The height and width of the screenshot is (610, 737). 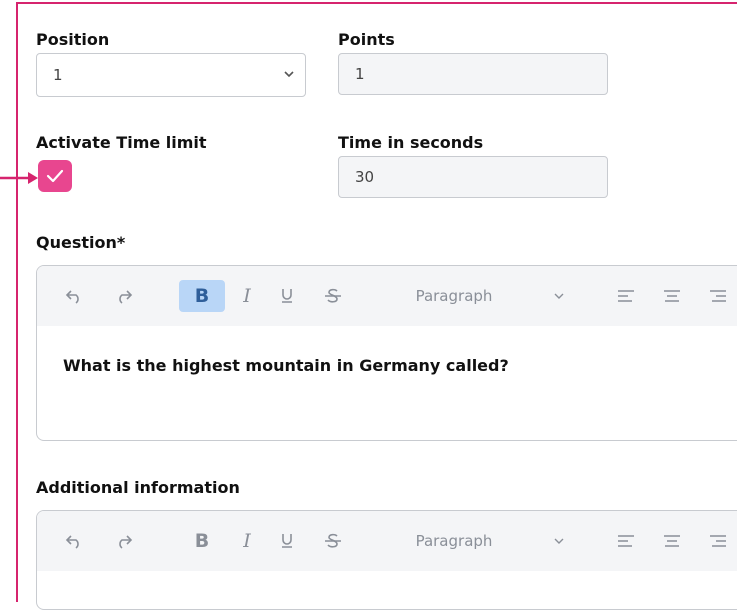 What do you see at coordinates (365, 177) in the screenshot?
I see `time-seconds-value: 30` at bounding box center [365, 177].